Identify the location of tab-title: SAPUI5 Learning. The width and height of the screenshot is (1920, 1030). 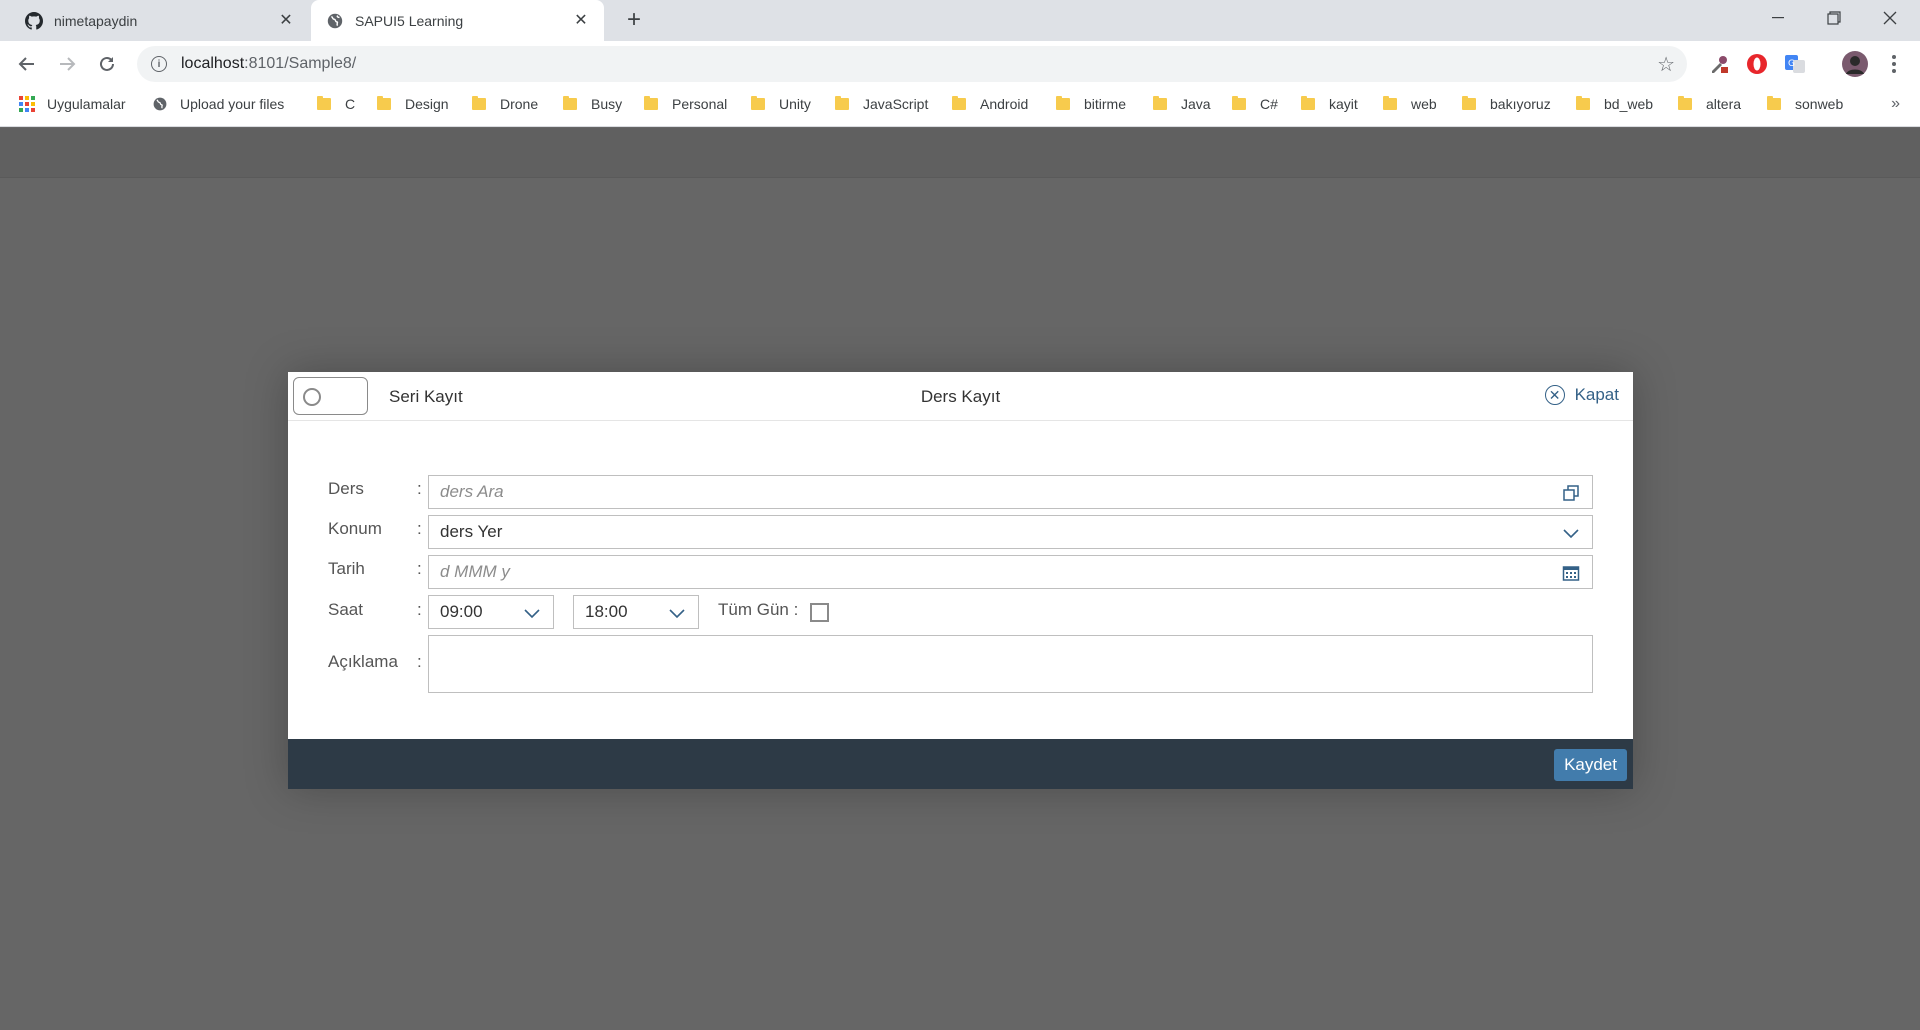
(409, 20).